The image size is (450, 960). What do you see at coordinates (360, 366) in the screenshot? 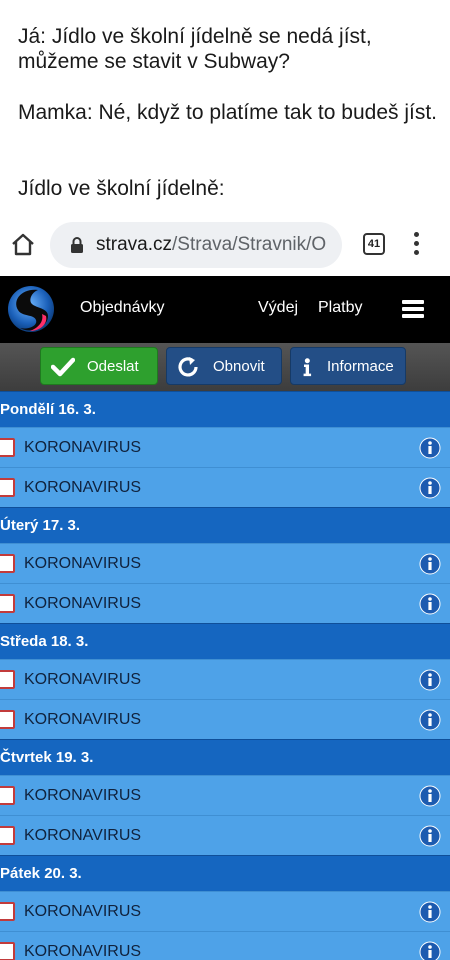
I see `info-button-label: Informace` at bounding box center [360, 366].